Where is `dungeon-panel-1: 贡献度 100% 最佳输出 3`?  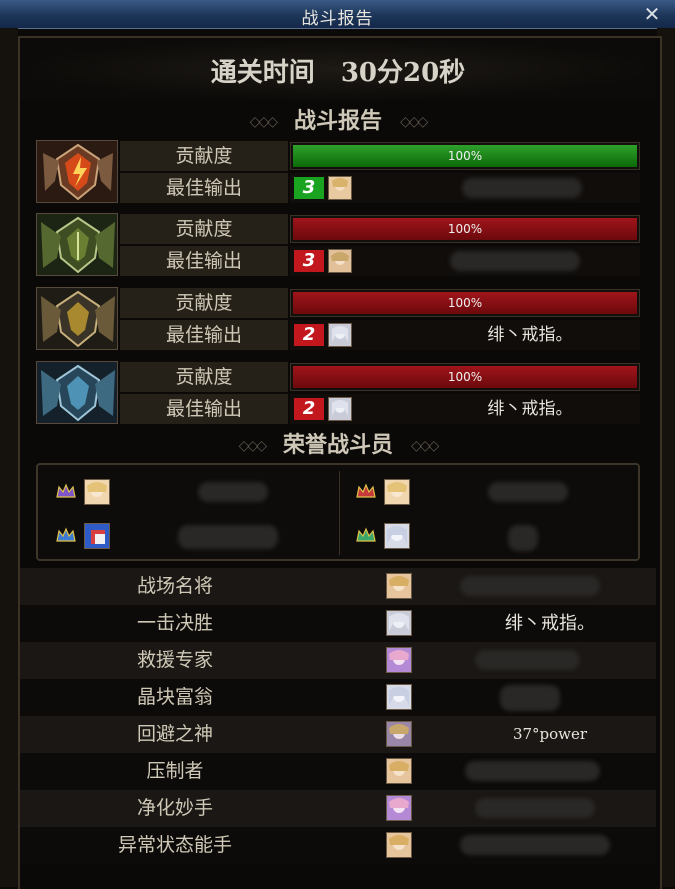
dungeon-panel-1: 贡献度 100% 最佳输出 3 is located at coordinates (338, 172).